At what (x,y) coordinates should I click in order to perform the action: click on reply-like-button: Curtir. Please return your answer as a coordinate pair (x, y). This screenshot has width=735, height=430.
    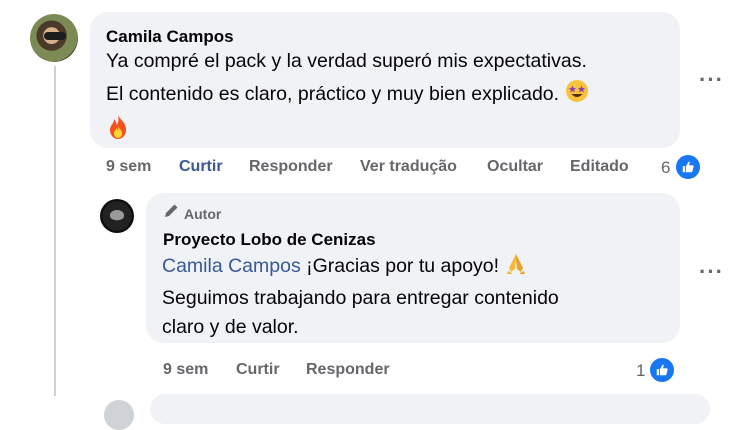
    Looking at the image, I should click on (258, 370).